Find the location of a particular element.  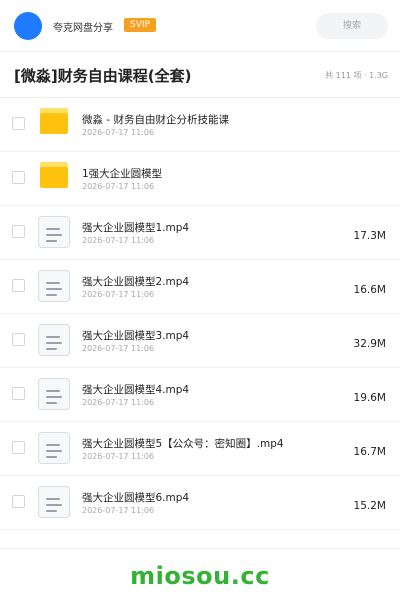

list-item: 强大企业圆模型4.mp4 2026-07-17 11:06 19.6M is located at coordinates (200, 395).